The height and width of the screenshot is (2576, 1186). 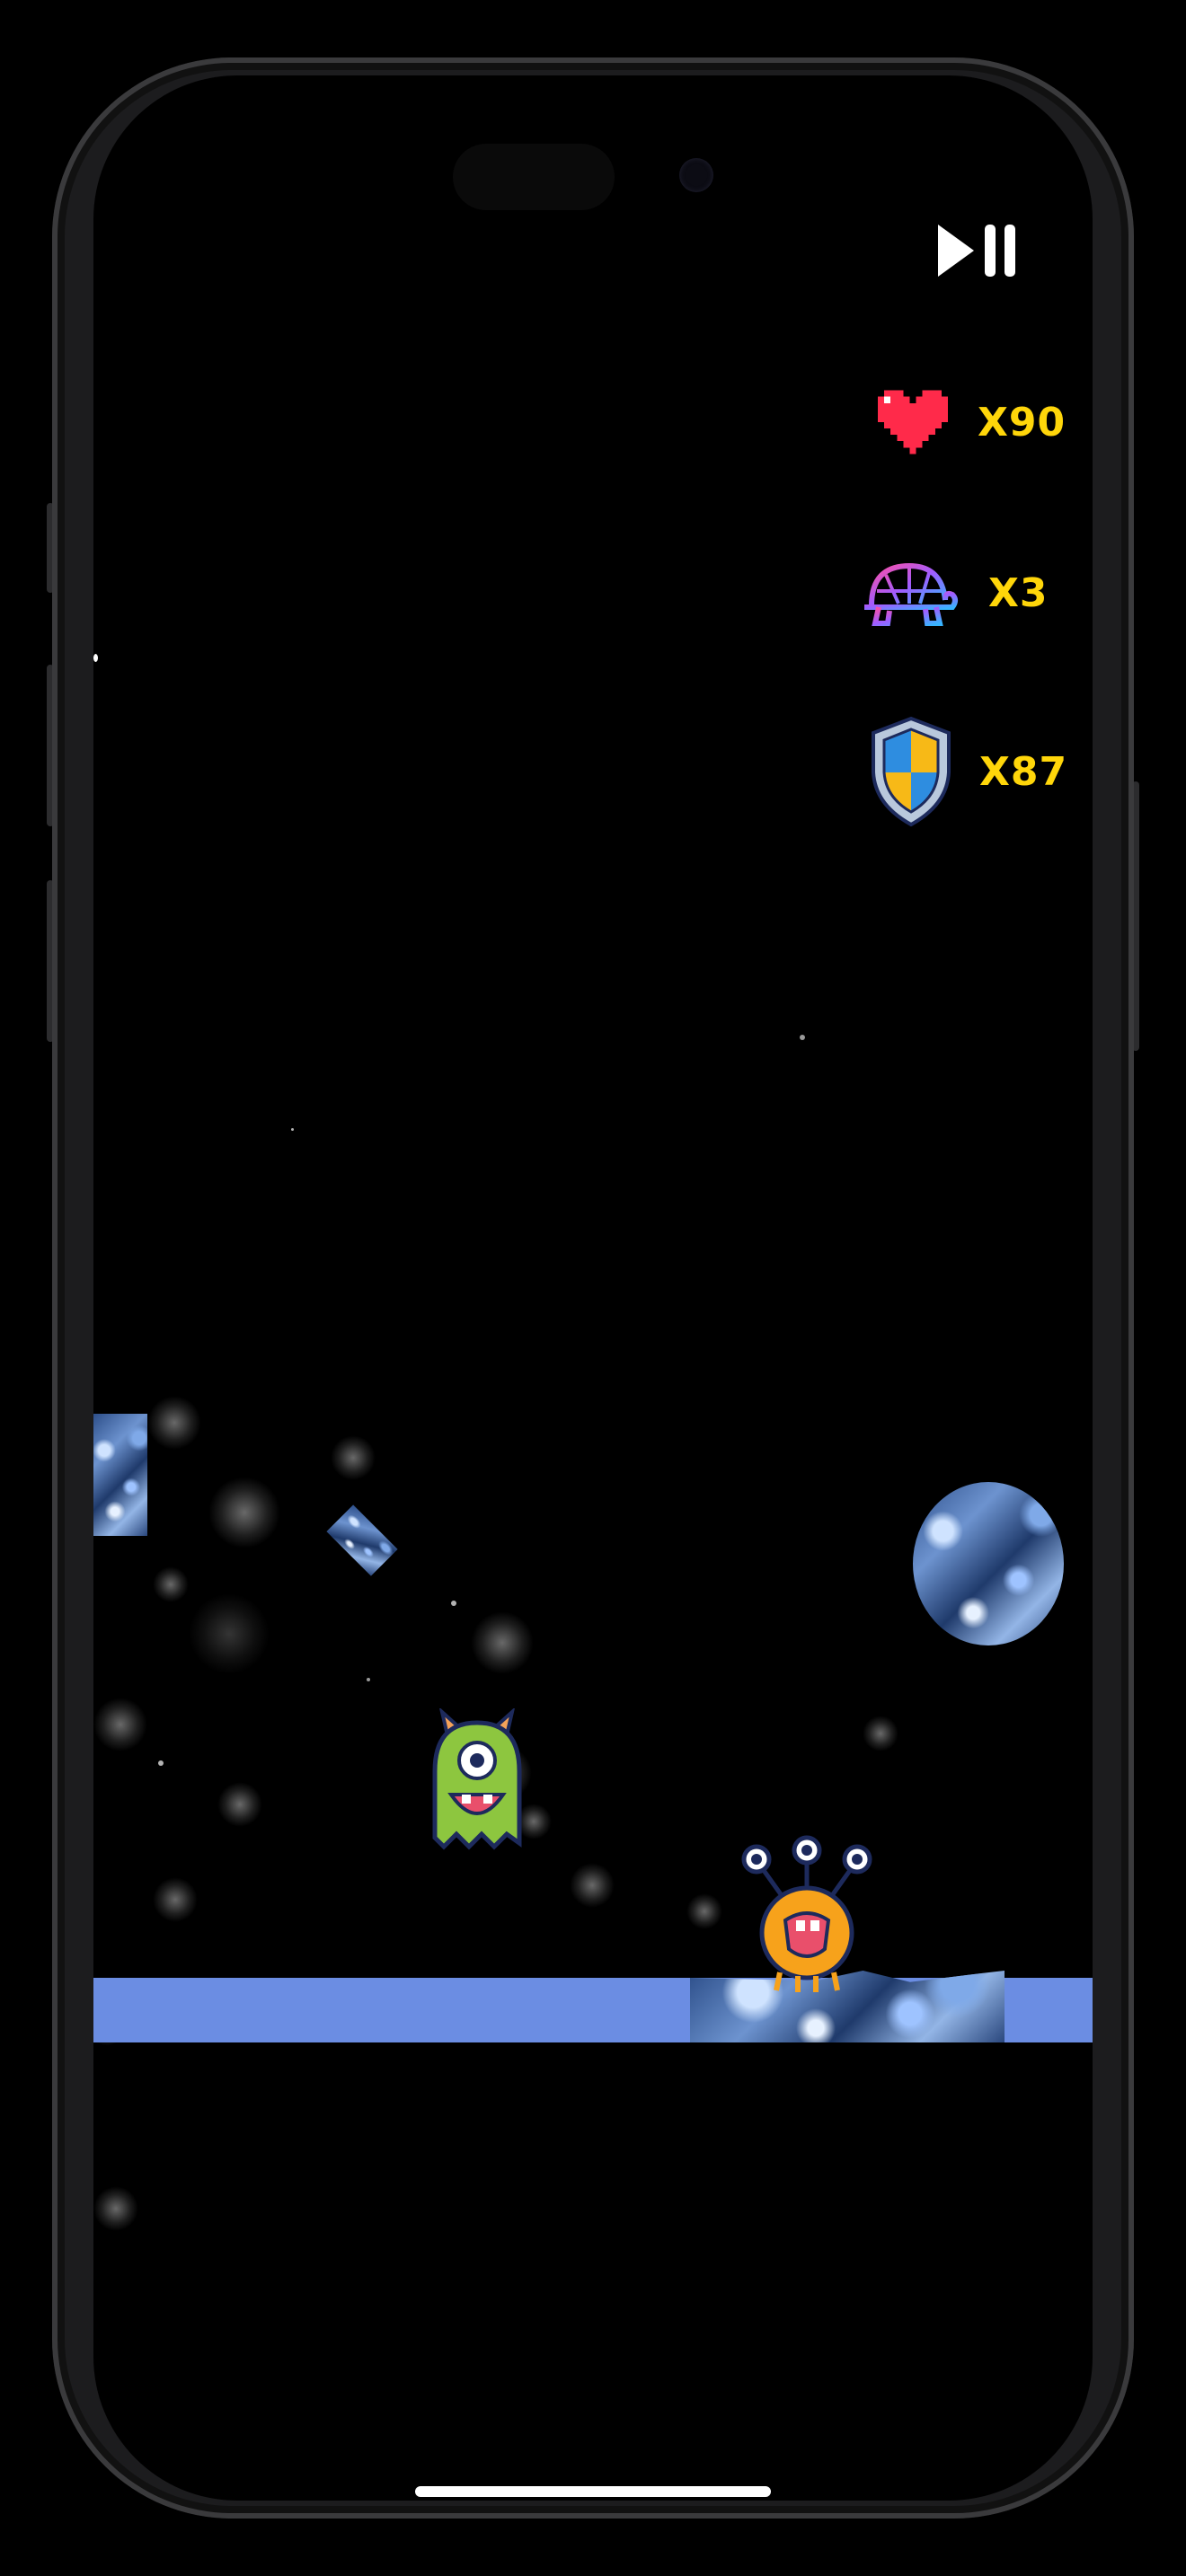 What do you see at coordinates (911, 771) in the screenshot?
I see `shield-icon` at bounding box center [911, 771].